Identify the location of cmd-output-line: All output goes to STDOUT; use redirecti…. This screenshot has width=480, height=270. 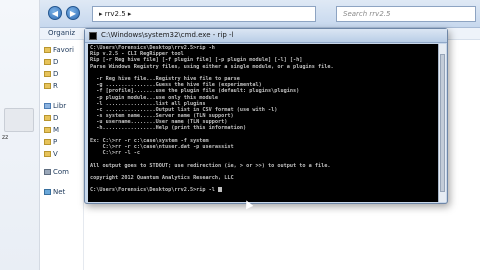
(210, 165).